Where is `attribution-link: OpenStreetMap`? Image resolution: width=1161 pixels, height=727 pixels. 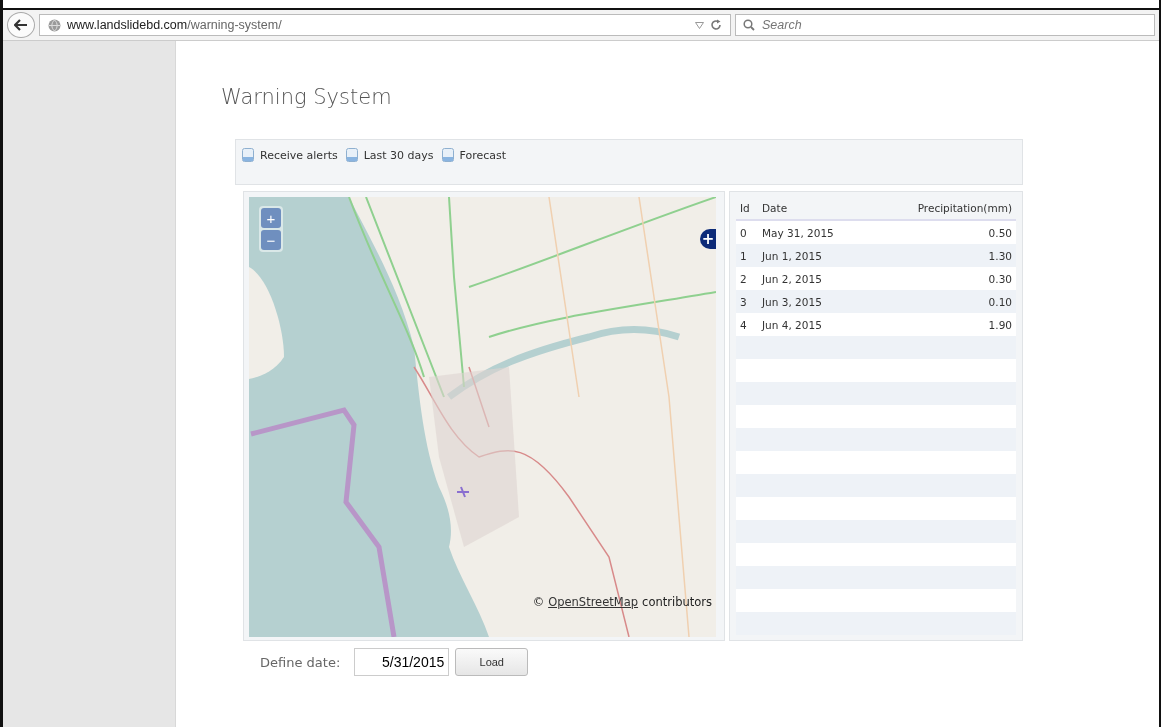 attribution-link: OpenStreetMap is located at coordinates (593, 602).